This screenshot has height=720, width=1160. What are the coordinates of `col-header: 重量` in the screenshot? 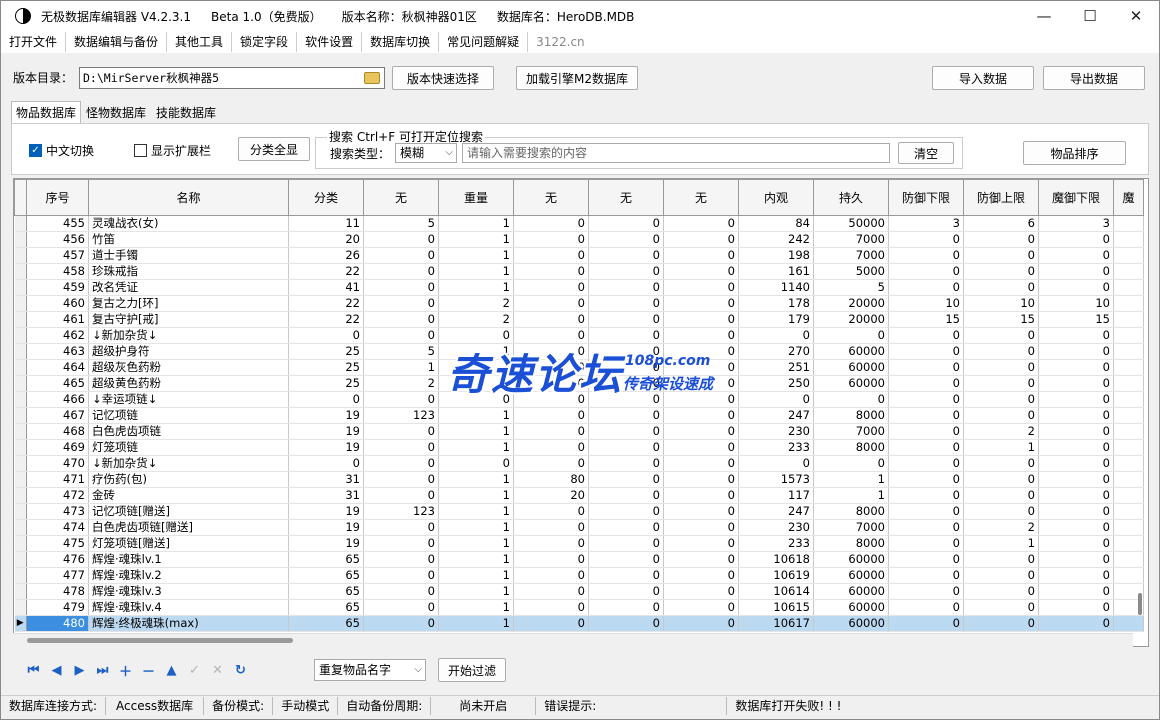 It's located at (476, 197).